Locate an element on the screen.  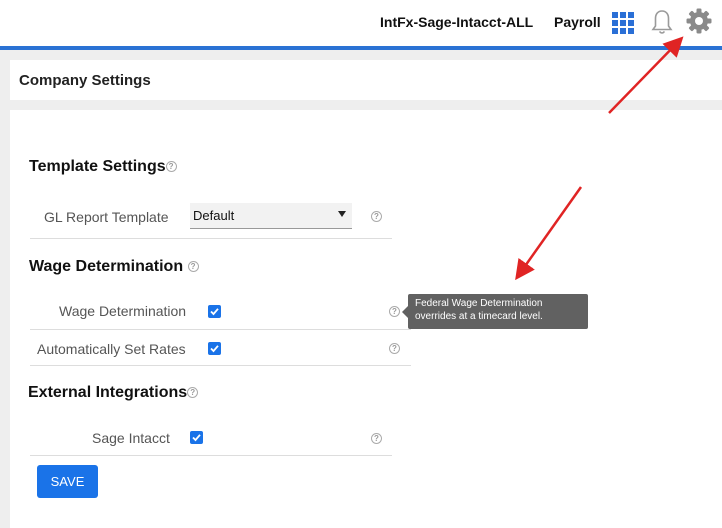
product-name: Payroll is located at coordinates (577, 22).